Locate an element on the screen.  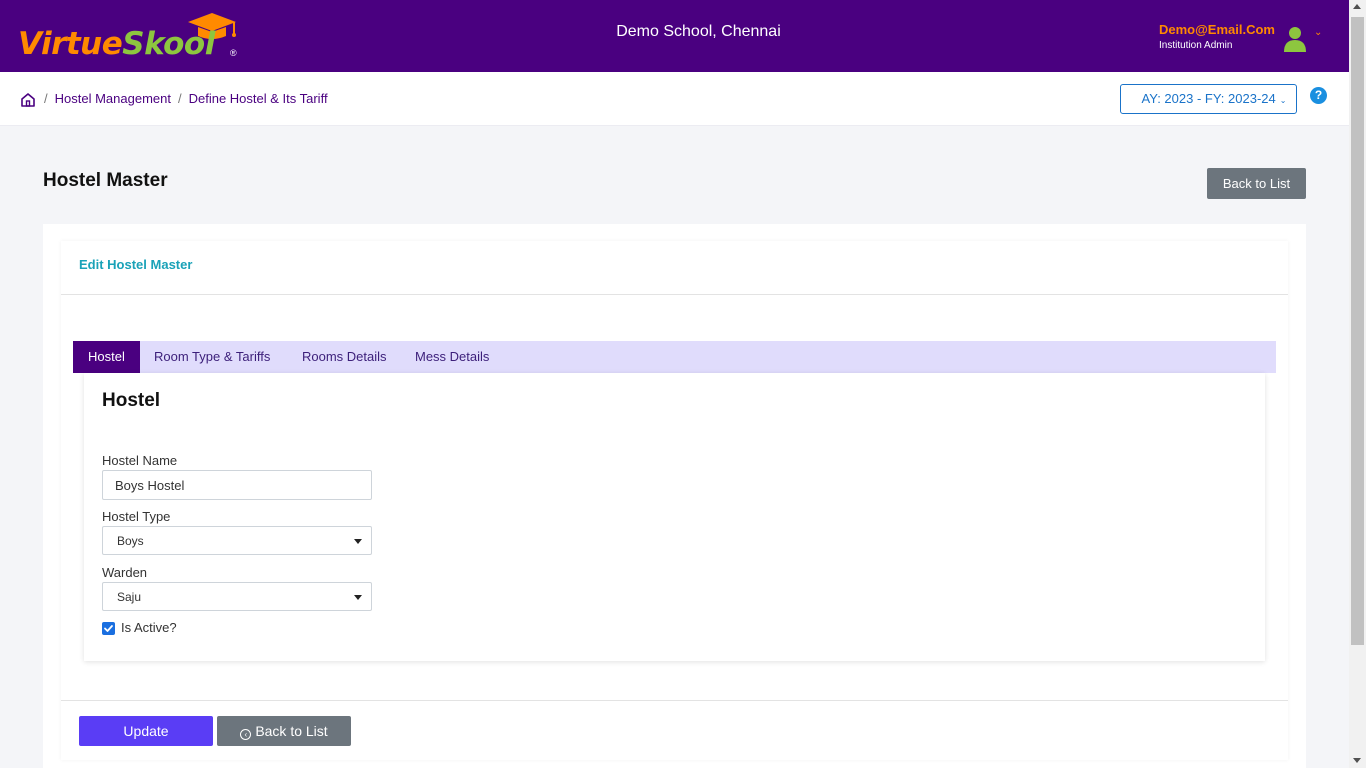
logo-registered-mark: ® is located at coordinates (233, 53).